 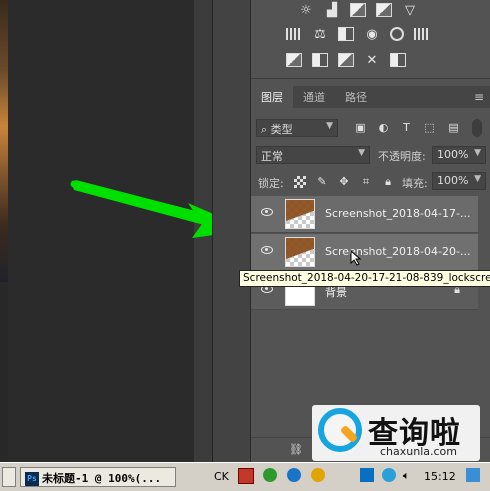 I want to click on adjustments-panel: ☼ ▟ ▽ ⚖ ◉ ✕, so click(x=370, y=39).